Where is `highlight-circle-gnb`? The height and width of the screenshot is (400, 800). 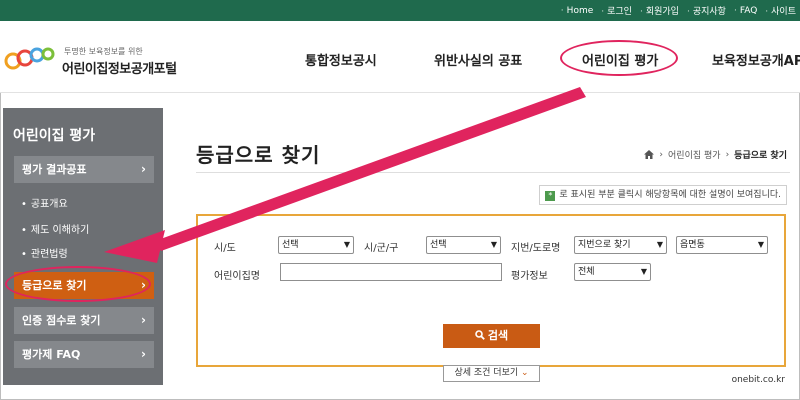
highlight-circle-gnb is located at coordinates (619, 58).